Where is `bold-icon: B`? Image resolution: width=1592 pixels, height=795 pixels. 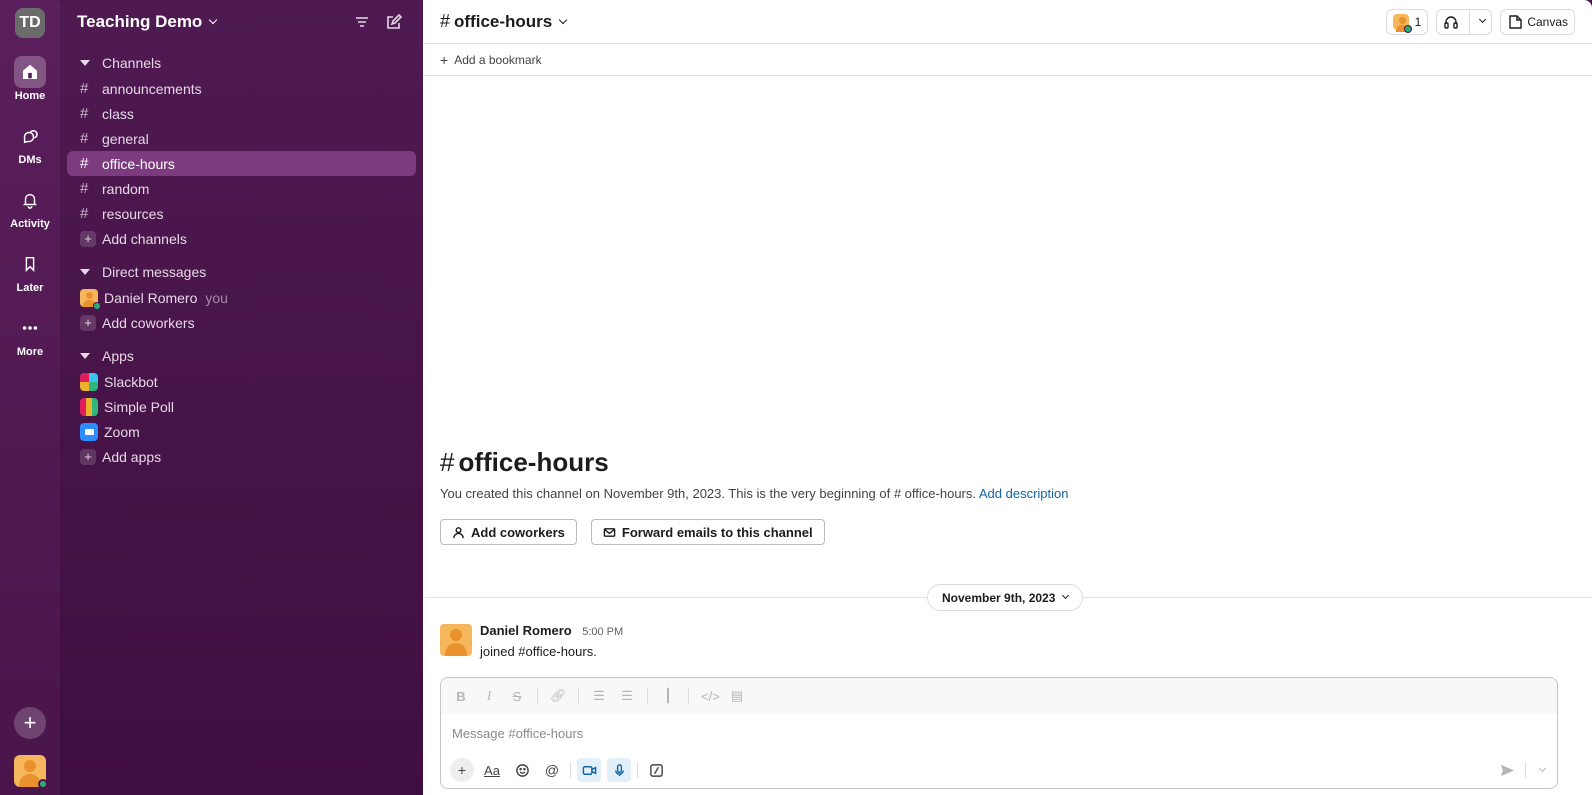 bold-icon: B is located at coordinates (461, 696).